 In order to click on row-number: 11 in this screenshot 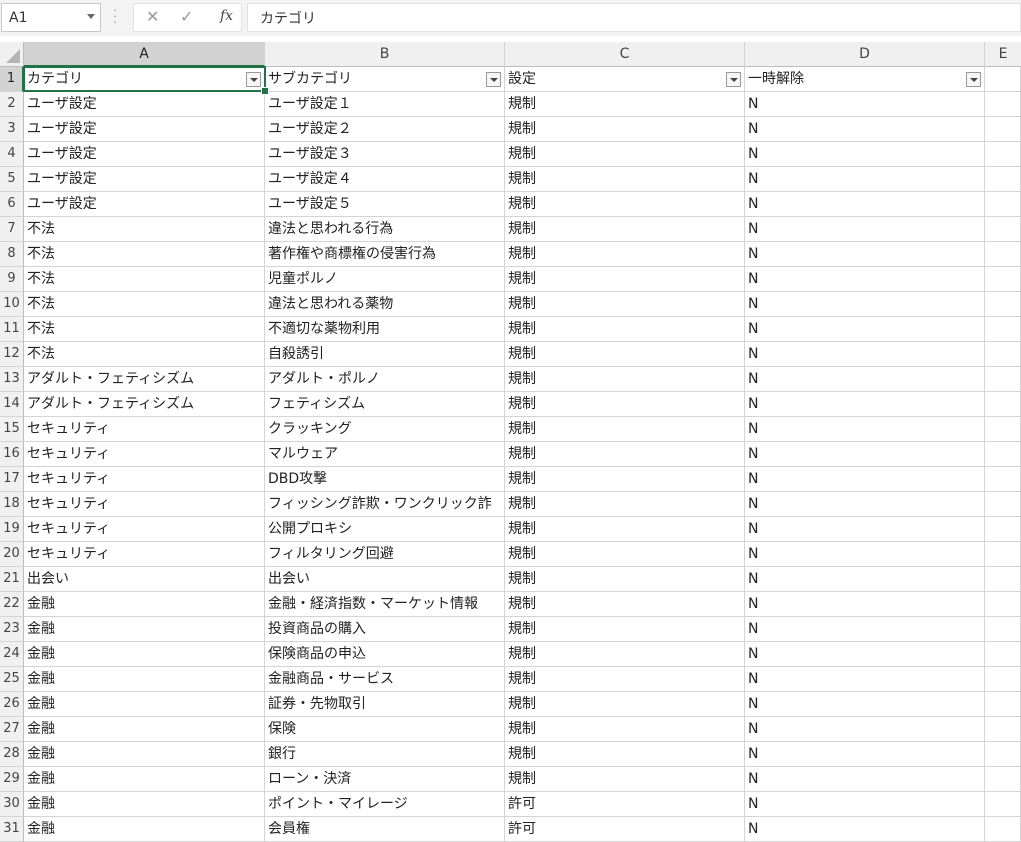, I will do `click(12, 329)`.